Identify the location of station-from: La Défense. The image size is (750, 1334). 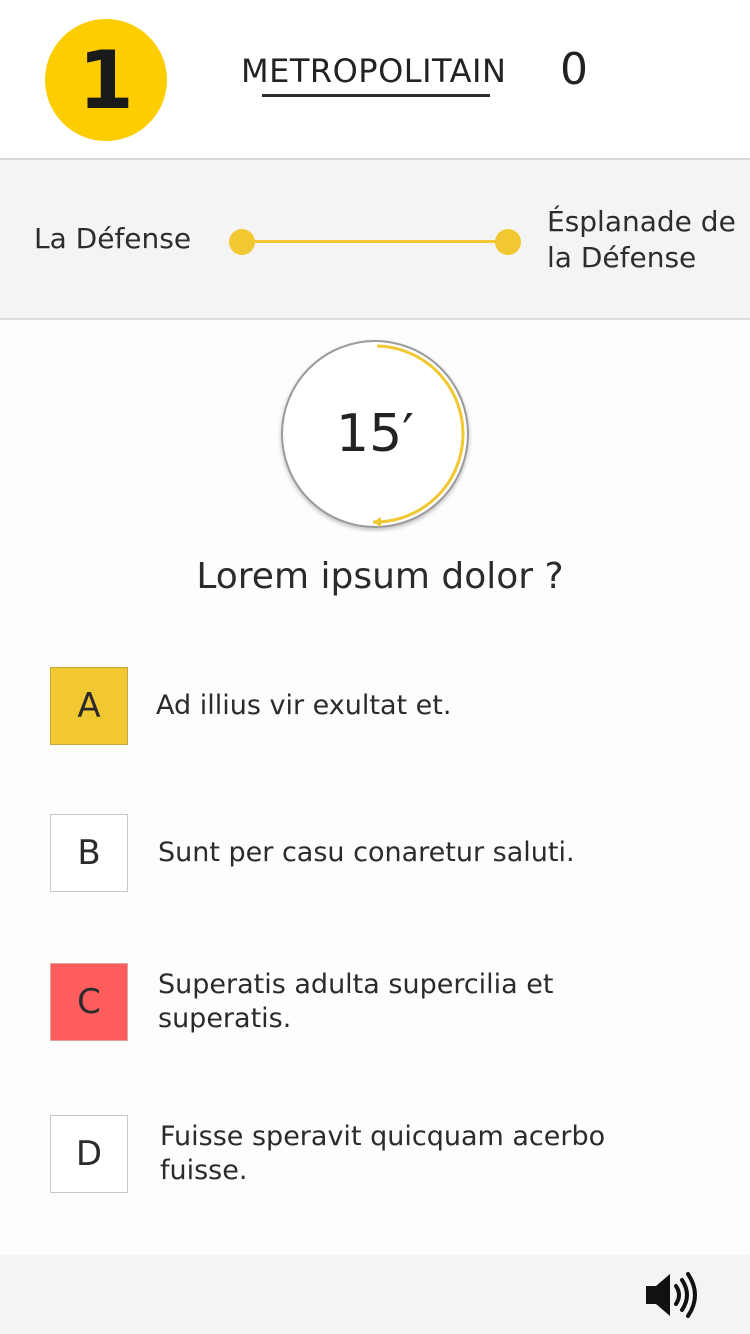
(113, 238).